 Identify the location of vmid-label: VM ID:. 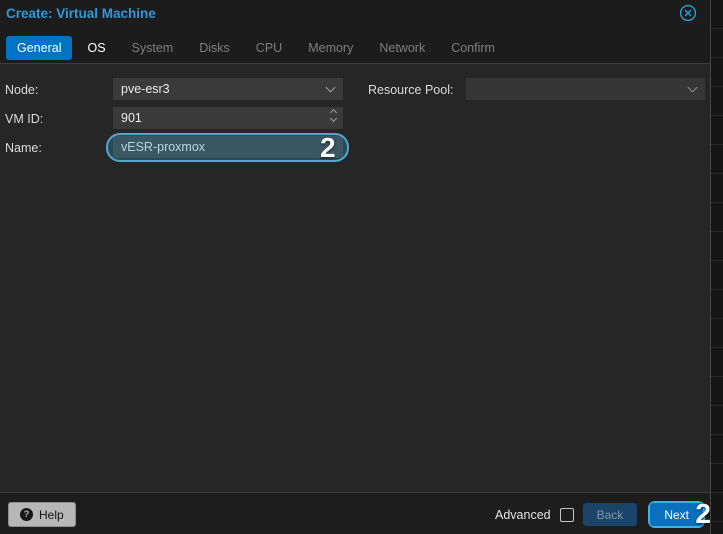
(24, 119).